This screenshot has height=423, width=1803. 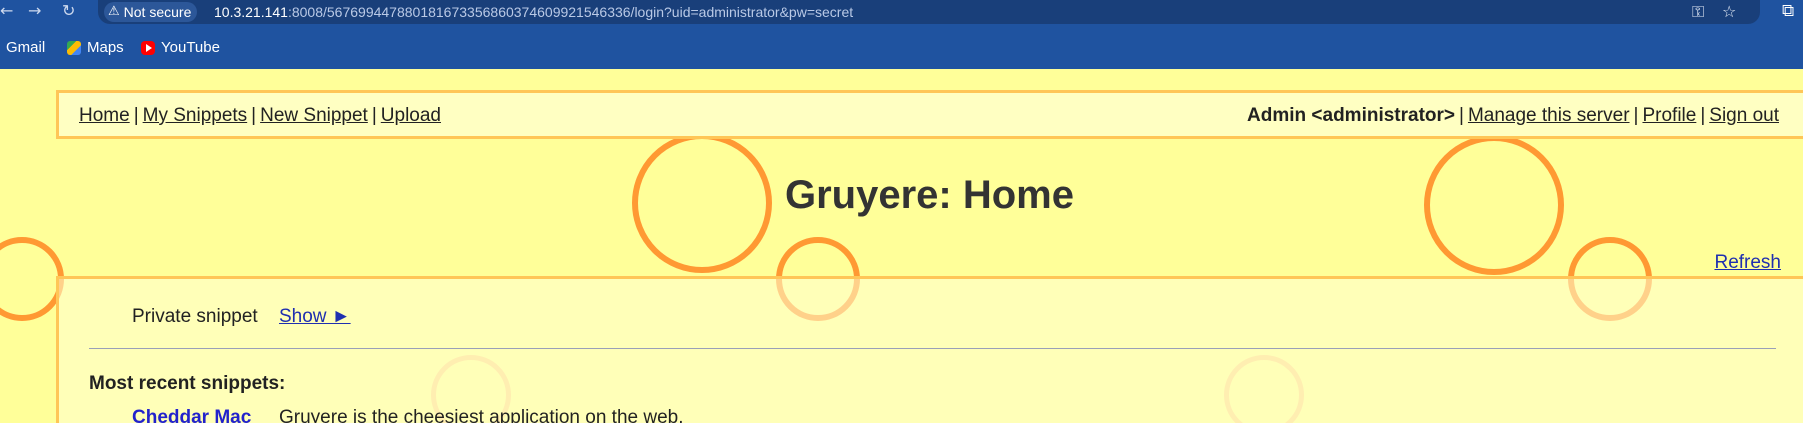 What do you see at coordinates (114, 11) in the screenshot?
I see `warning-icon: ⚠` at bounding box center [114, 11].